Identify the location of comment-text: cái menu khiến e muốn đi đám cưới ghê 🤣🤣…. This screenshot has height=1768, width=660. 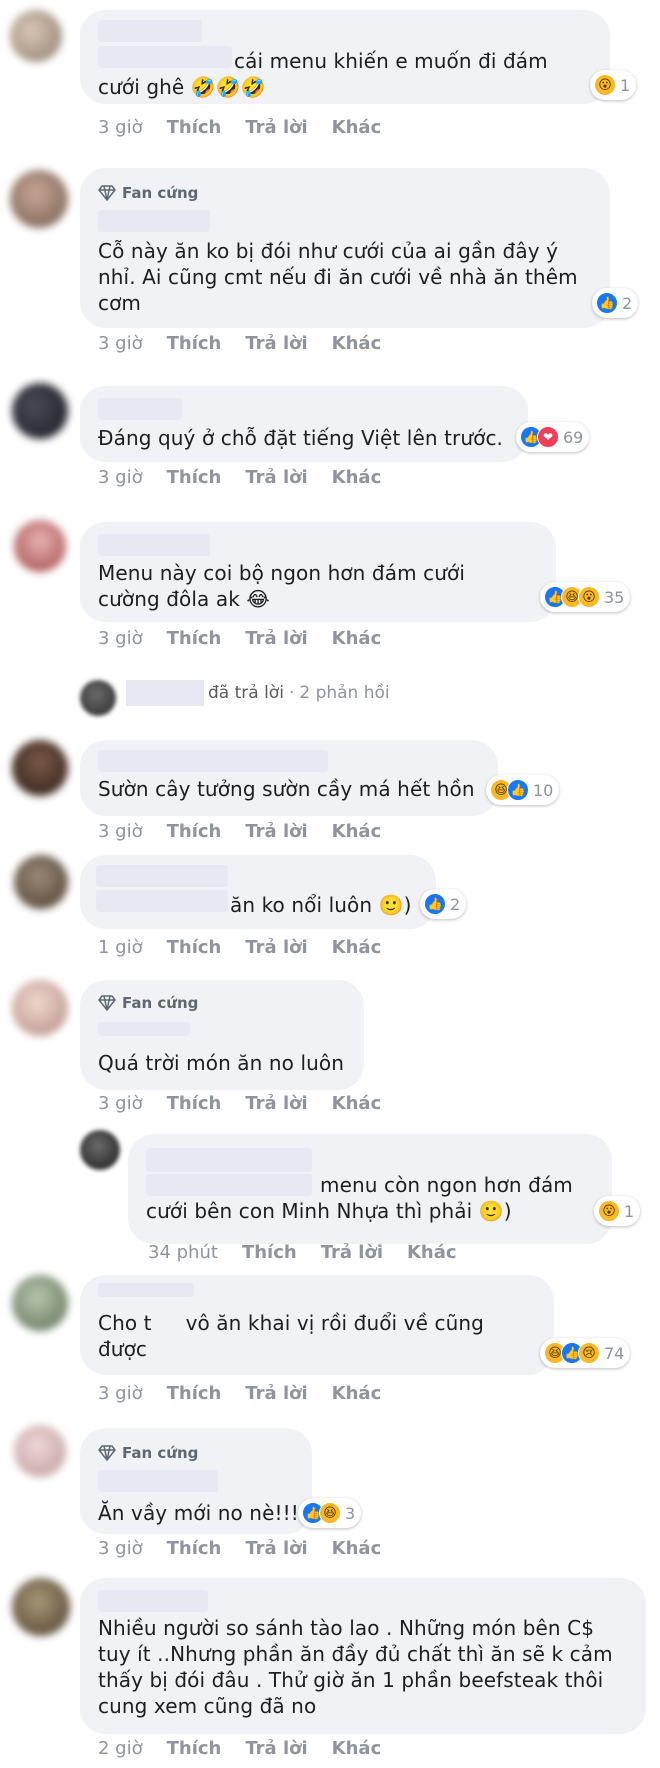
(323, 74).